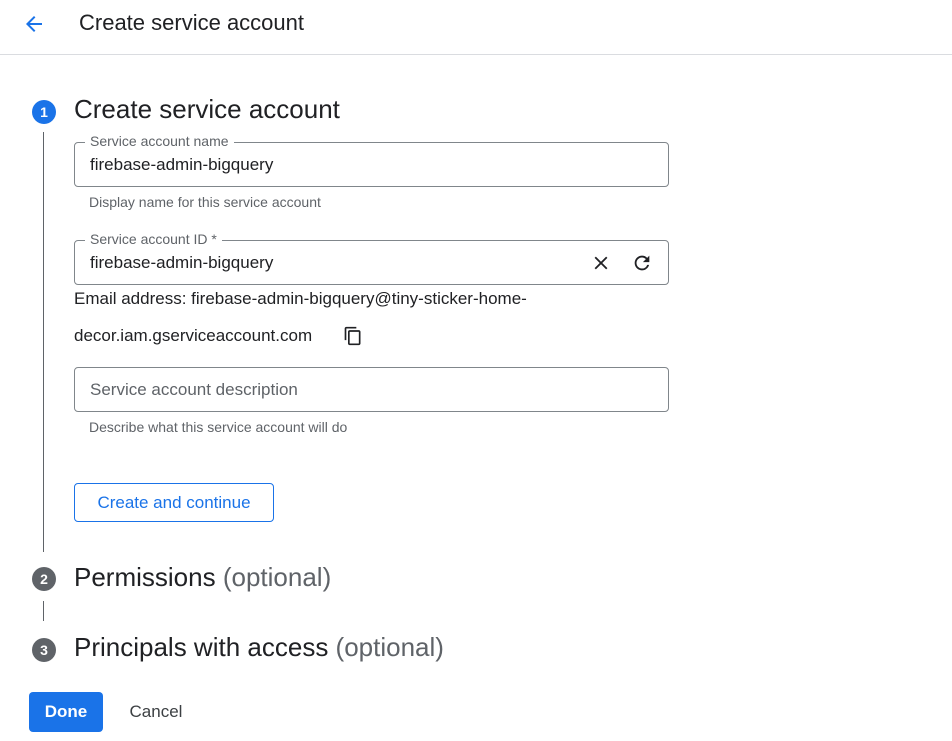 This screenshot has height=741, width=952. What do you see at coordinates (44, 650) in the screenshot?
I see `step-3-number: 3` at bounding box center [44, 650].